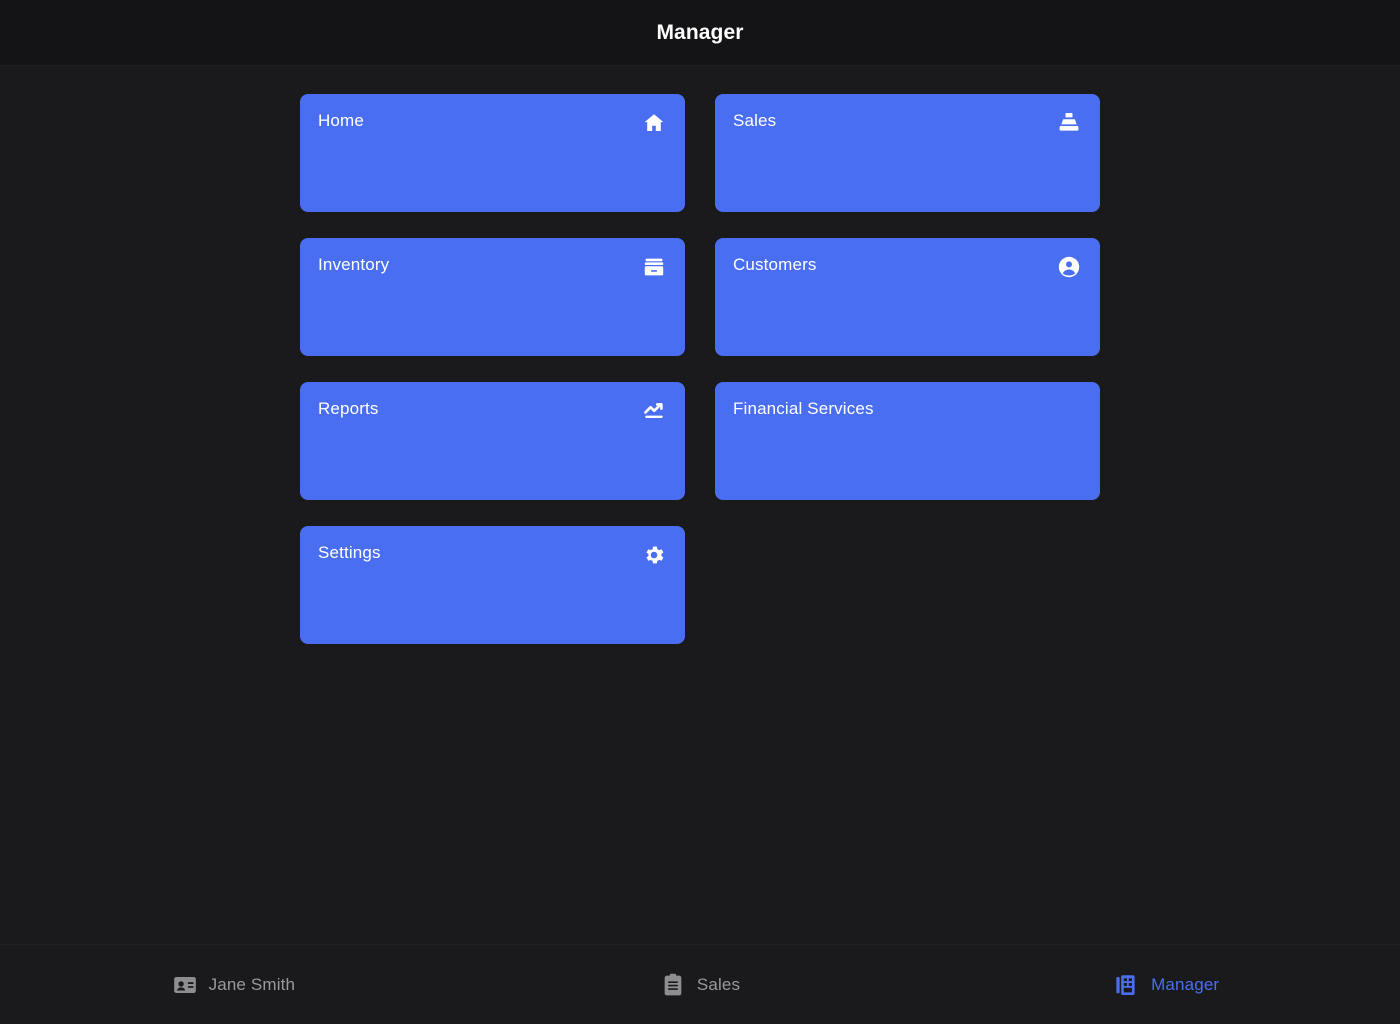 The image size is (1400, 1024). What do you see at coordinates (654, 555) in the screenshot?
I see `gear-icon` at bounding box center [654, 555].